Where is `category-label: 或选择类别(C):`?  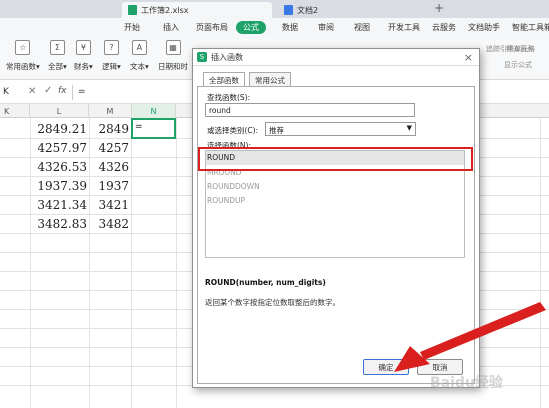 category-label: 或选择类别(C): is located at coordinates (233, 130).